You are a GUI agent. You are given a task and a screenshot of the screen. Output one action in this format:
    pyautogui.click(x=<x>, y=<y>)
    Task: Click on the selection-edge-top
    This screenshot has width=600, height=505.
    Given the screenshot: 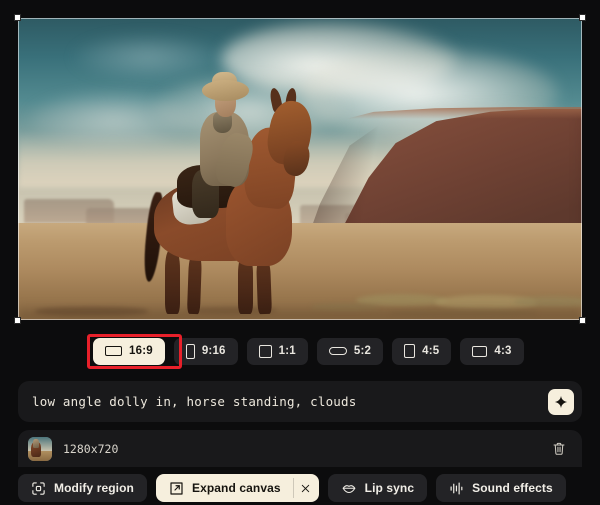 What is the action you would take?
    pyautogui.click(x=300, y=18)
    